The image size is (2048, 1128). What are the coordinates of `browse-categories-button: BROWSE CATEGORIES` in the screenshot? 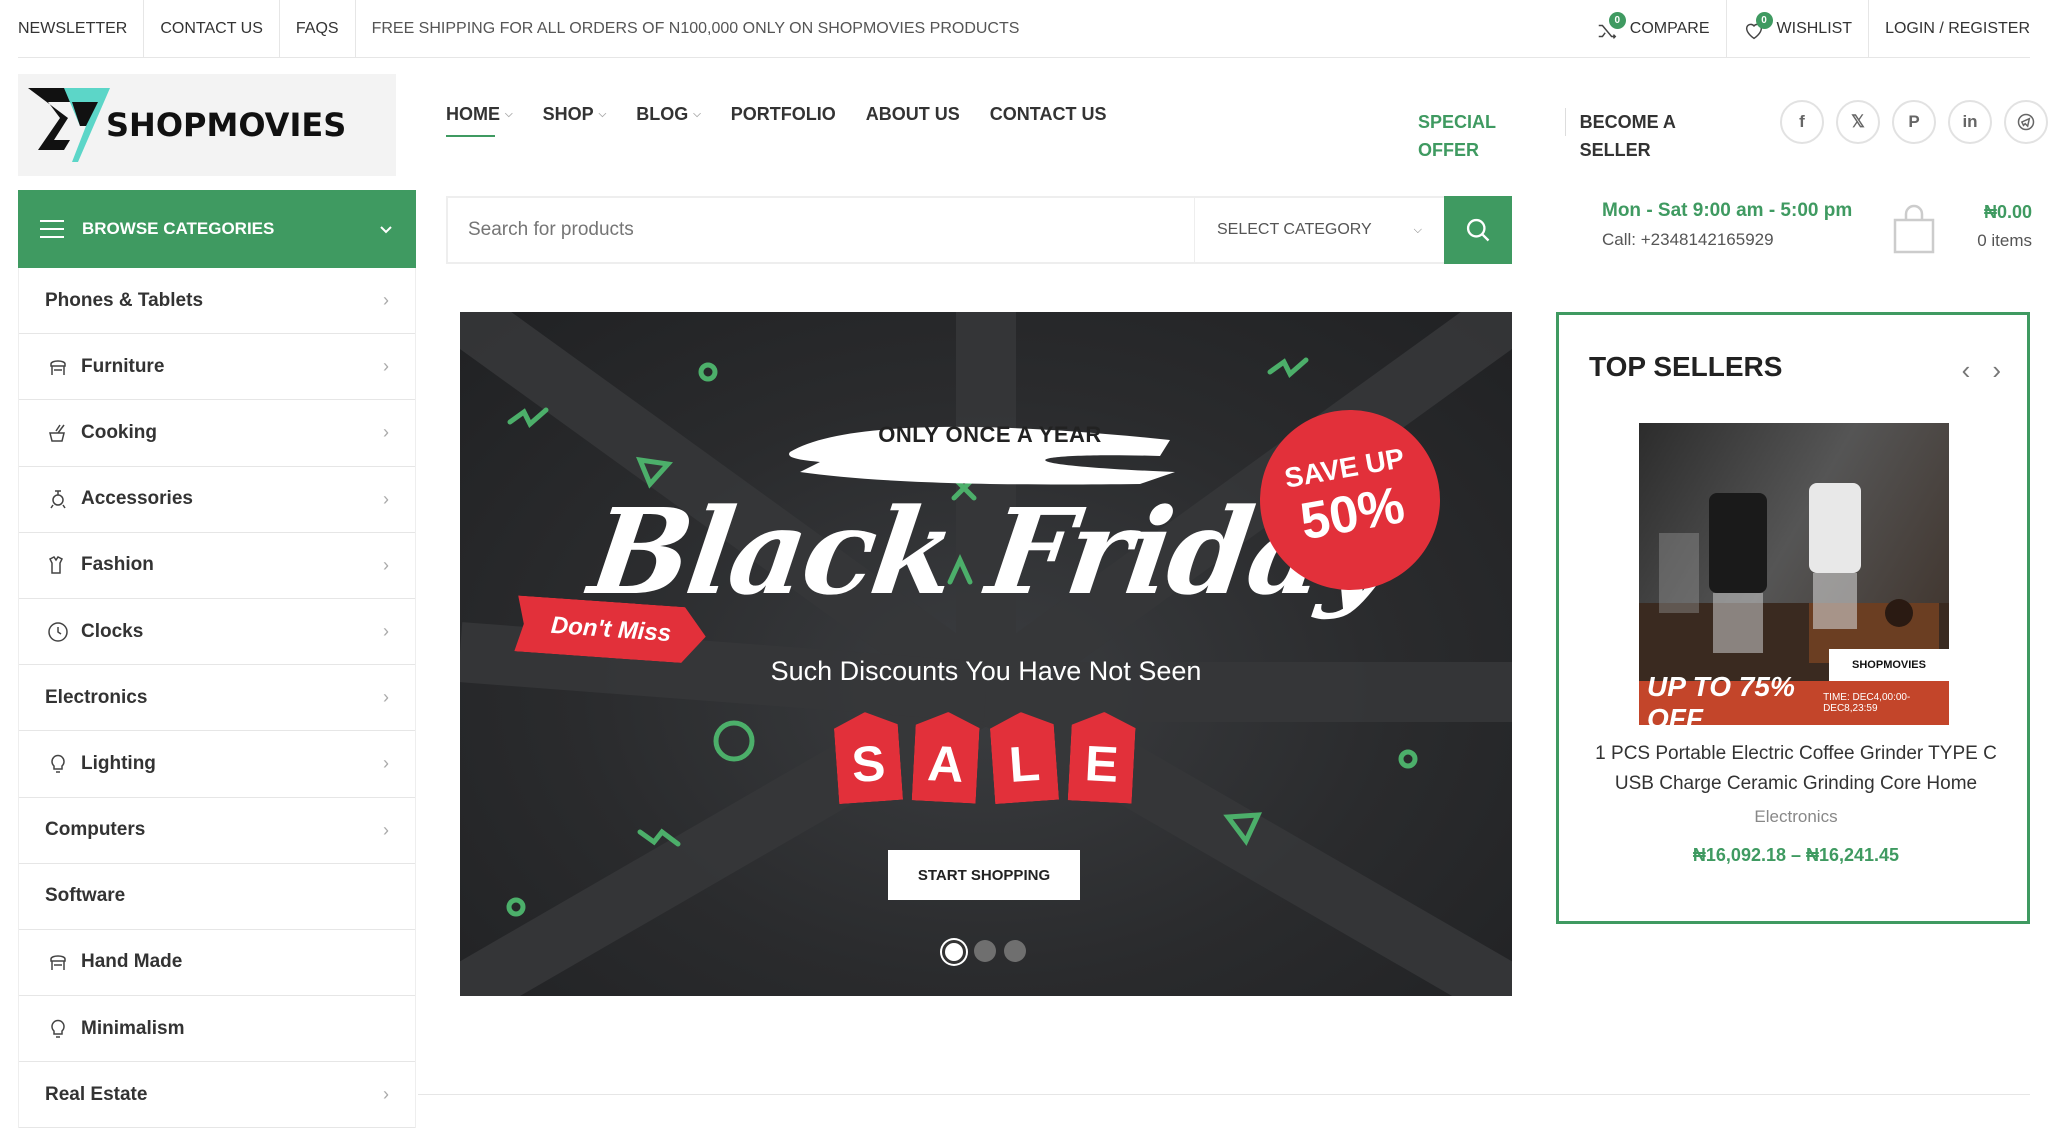 It's located at (217, 229).